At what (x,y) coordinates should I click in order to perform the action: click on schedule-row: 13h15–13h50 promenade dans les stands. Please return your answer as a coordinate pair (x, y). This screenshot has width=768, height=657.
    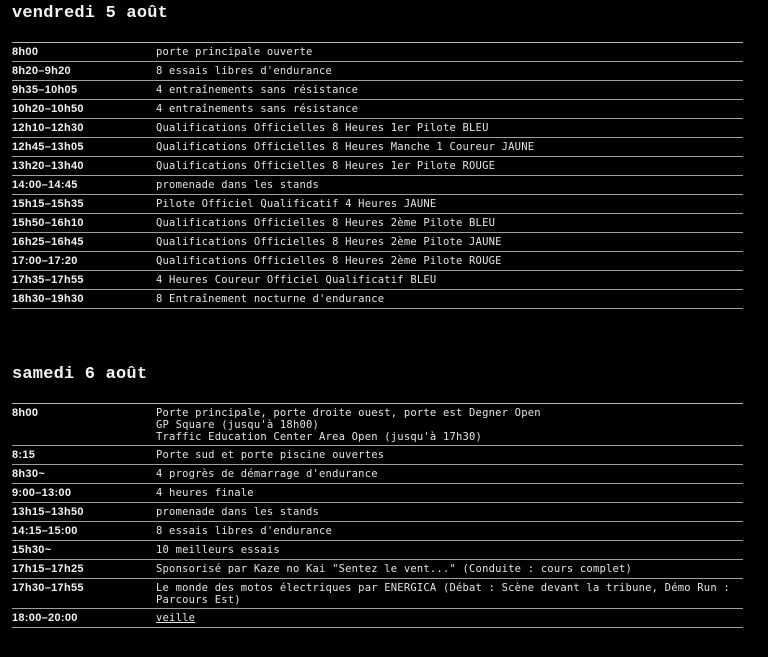
    Looking at the image, I should click on (377, 512).